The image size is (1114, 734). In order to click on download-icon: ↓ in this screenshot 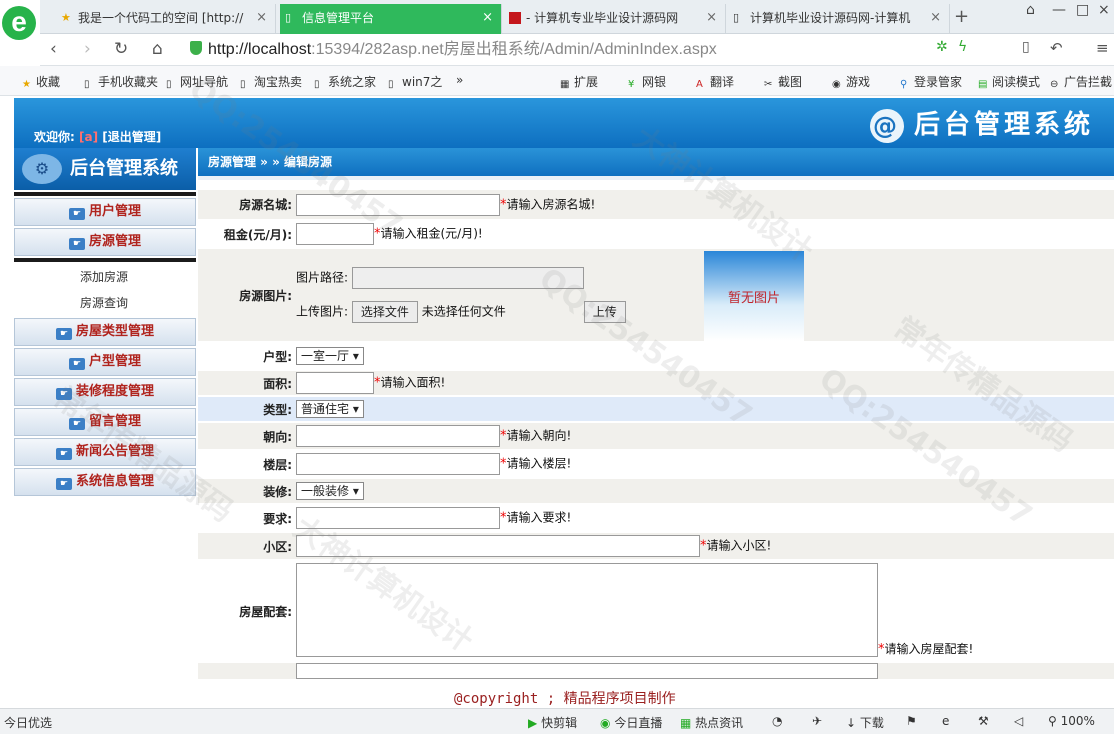, I will do `click(851, 723)`.